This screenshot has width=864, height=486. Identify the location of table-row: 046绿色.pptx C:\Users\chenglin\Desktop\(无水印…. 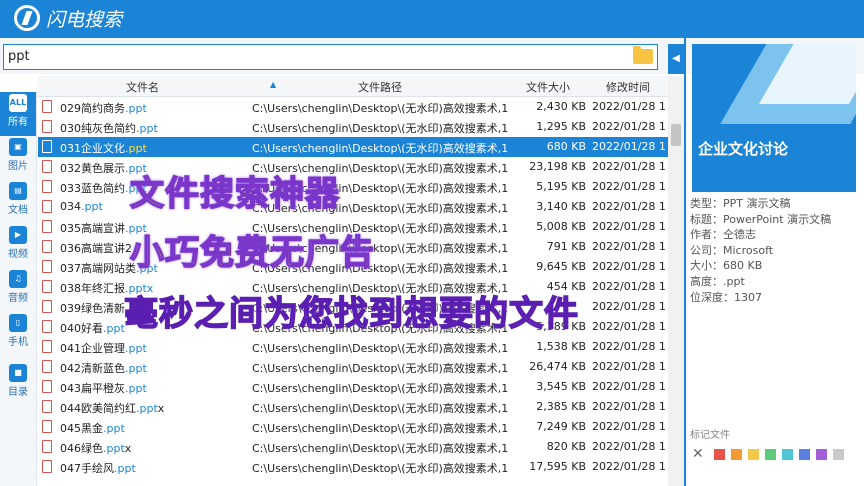
(353, 447).